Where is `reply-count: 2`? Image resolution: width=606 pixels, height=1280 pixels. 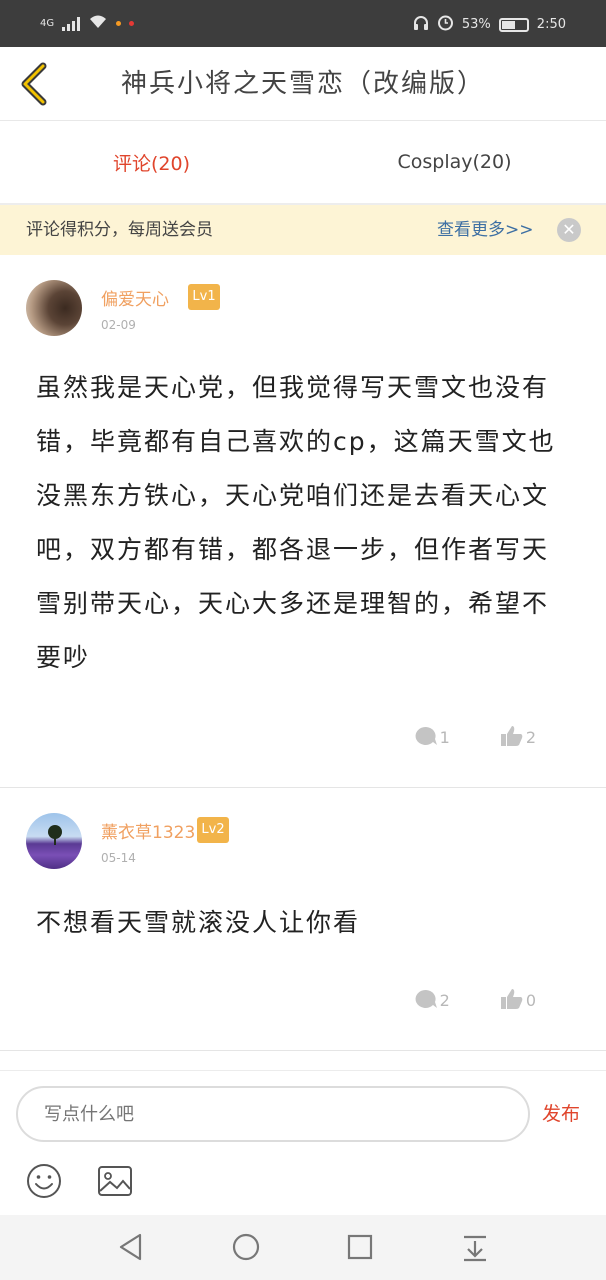
reply-count: 2 is located at coordinates (444, 1000).